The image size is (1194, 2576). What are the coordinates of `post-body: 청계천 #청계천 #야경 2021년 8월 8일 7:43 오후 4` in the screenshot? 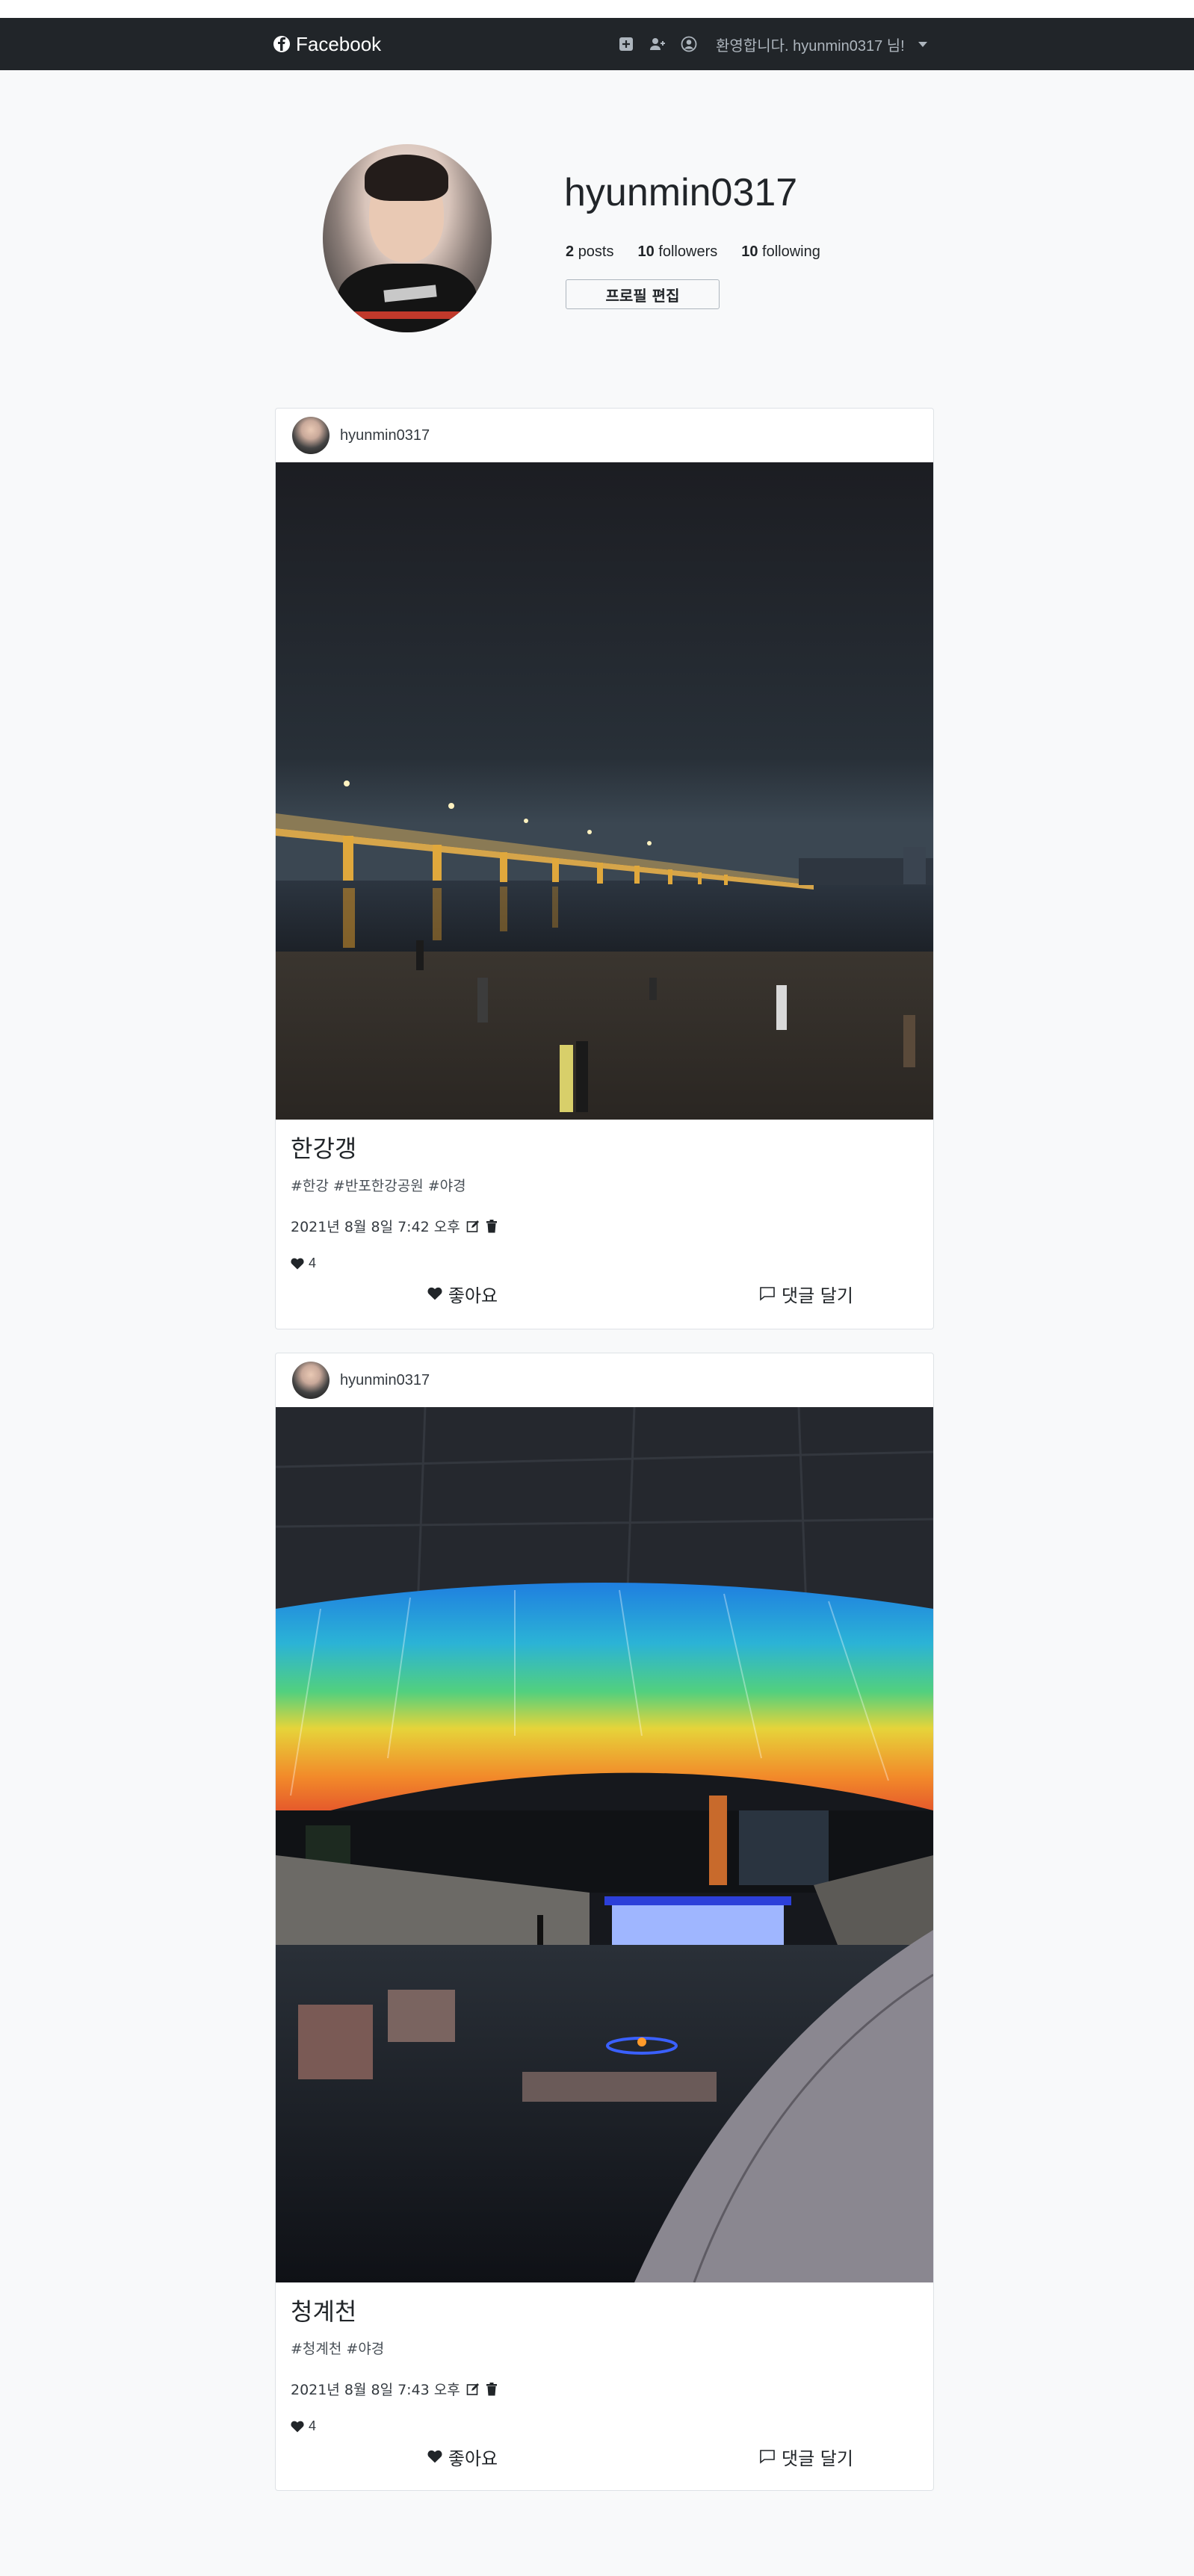 It's located at (604, 2358).